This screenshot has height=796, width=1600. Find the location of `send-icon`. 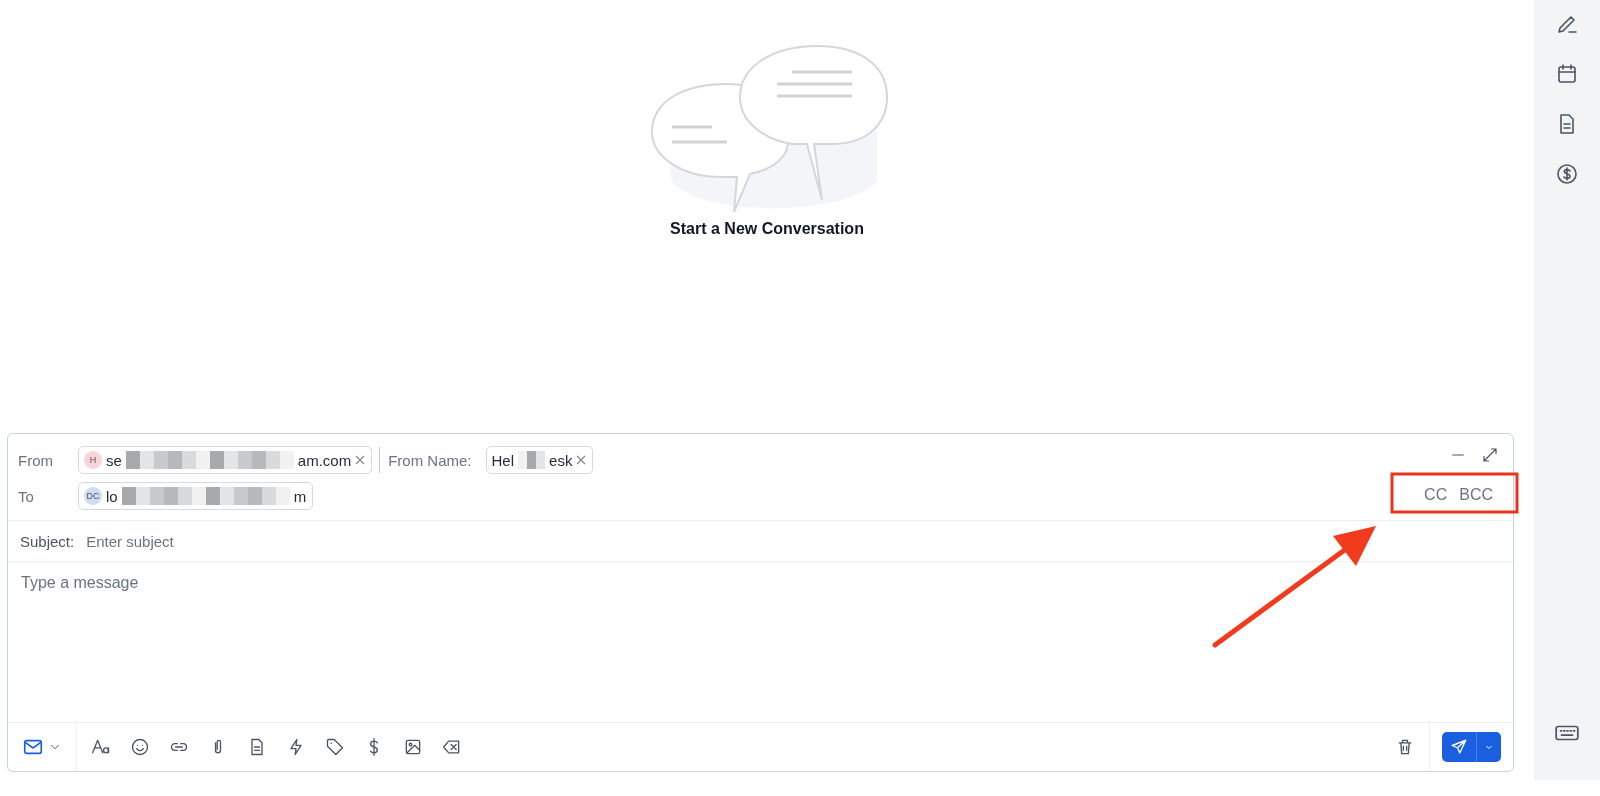

send-icon is located at coordinates (1459, 747).